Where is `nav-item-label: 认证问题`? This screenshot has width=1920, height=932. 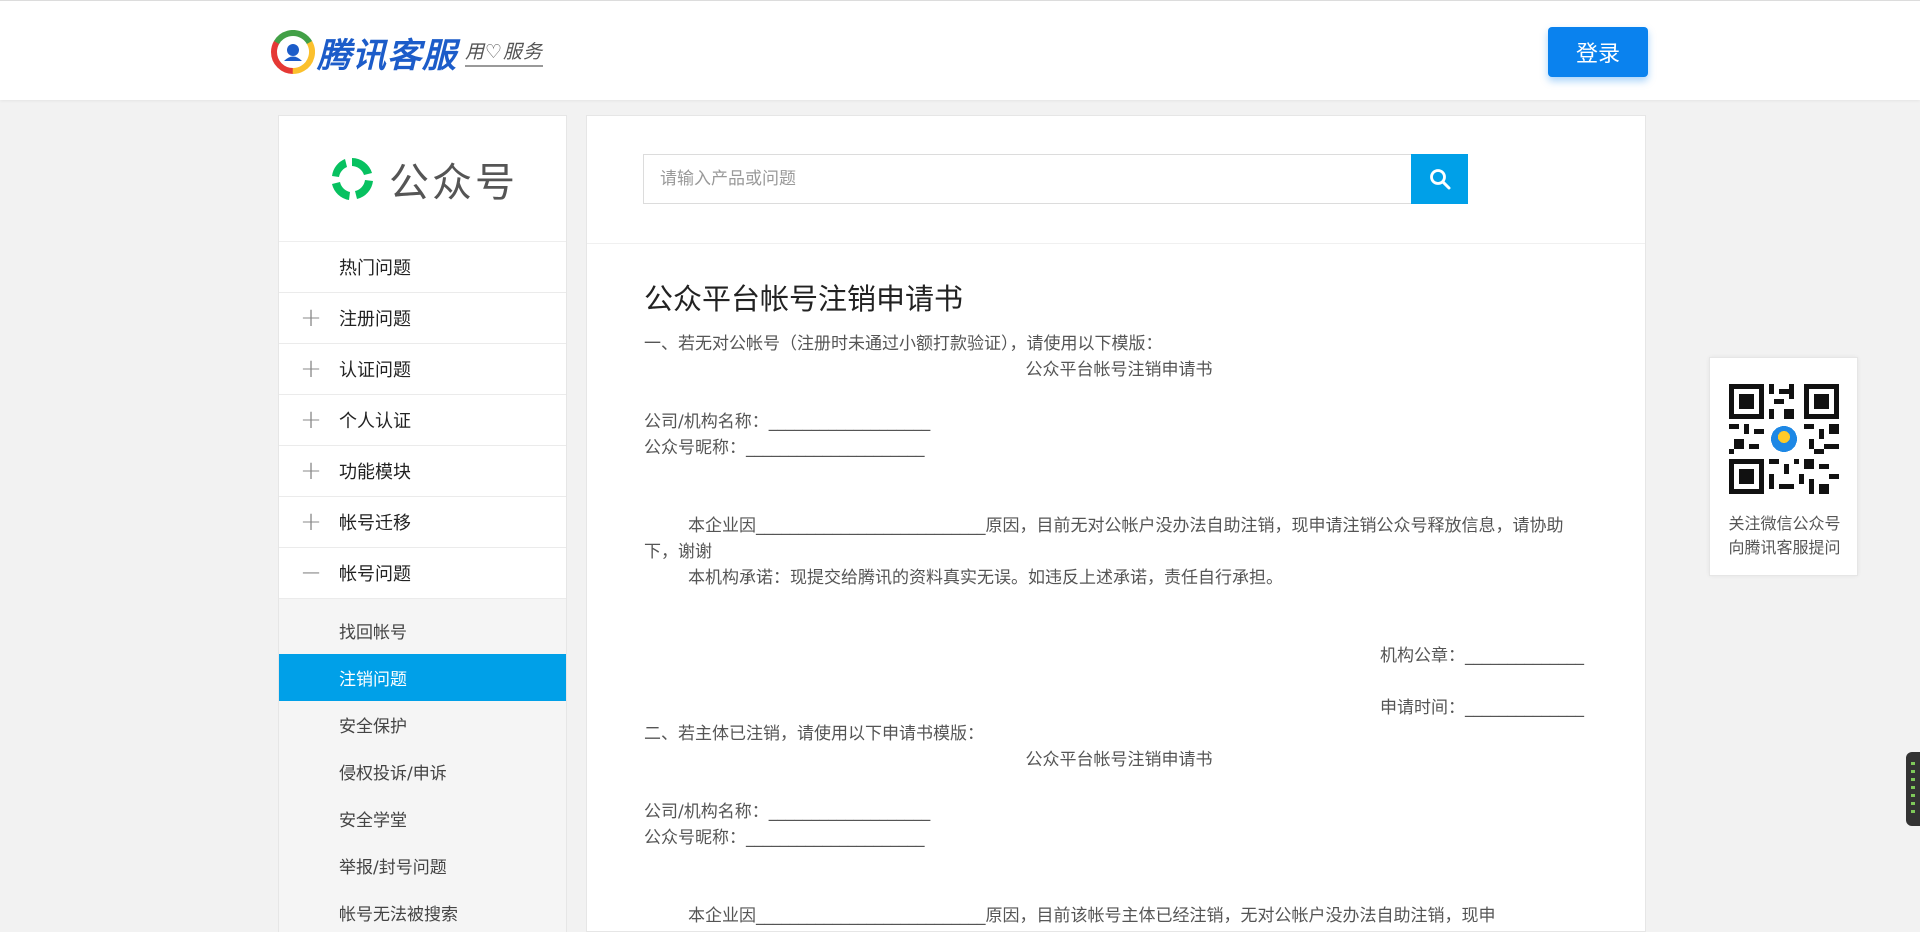
nav-item-label: 认证问题 is located at coordinates (375, 370).